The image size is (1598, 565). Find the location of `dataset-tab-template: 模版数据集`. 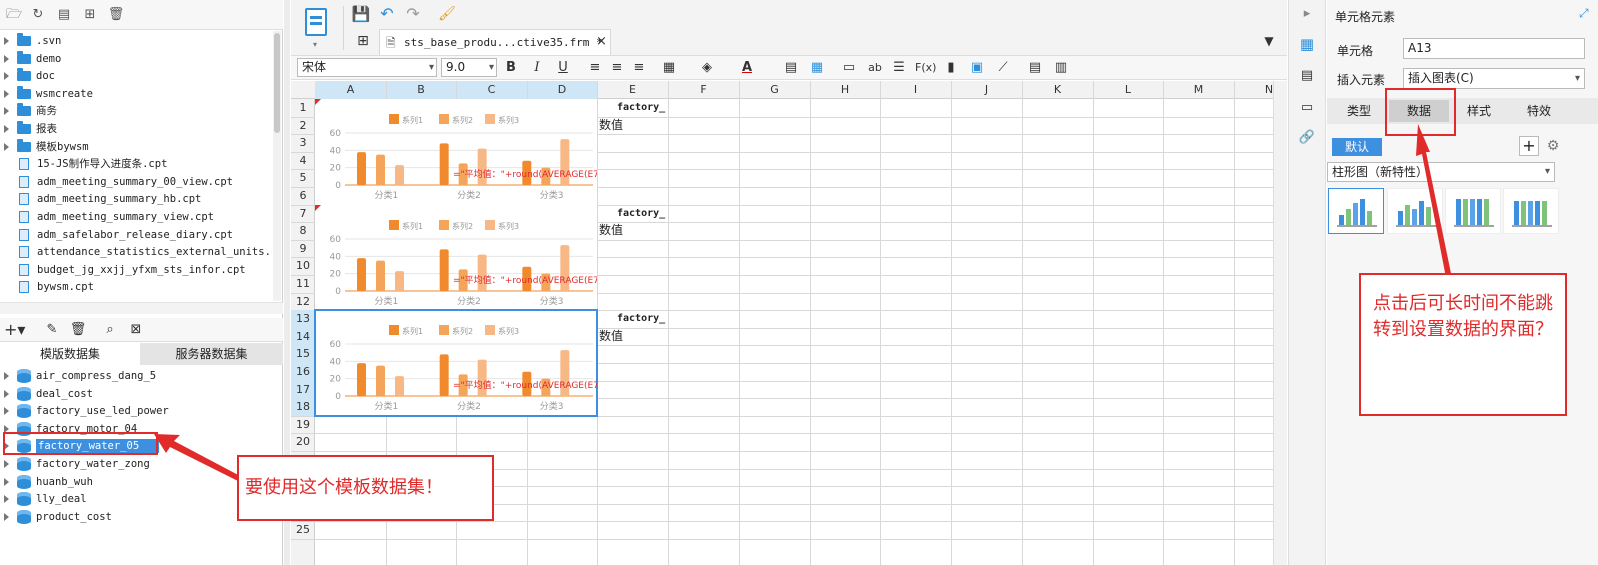

dataset-tab-template: 模版数据集 is located at coordinates (70, 354).